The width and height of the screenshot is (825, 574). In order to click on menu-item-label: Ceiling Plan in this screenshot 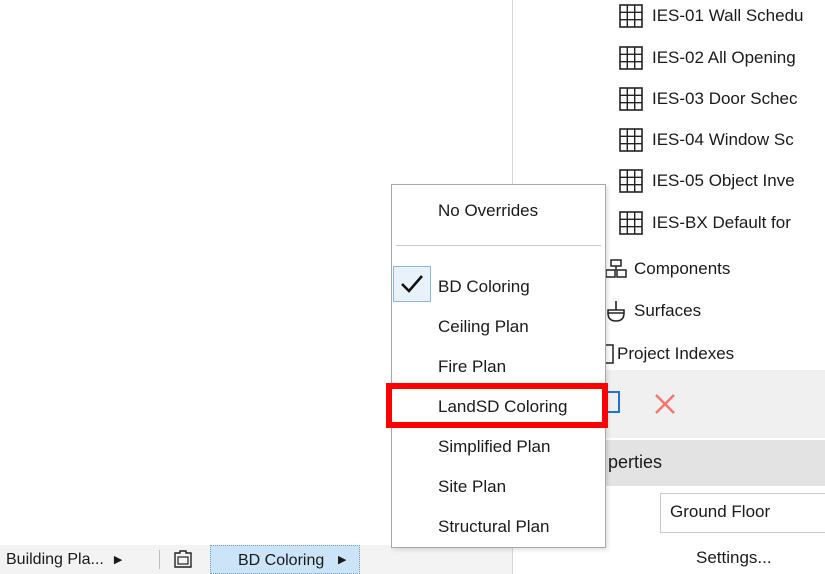, I will do `click(483, 326)`.